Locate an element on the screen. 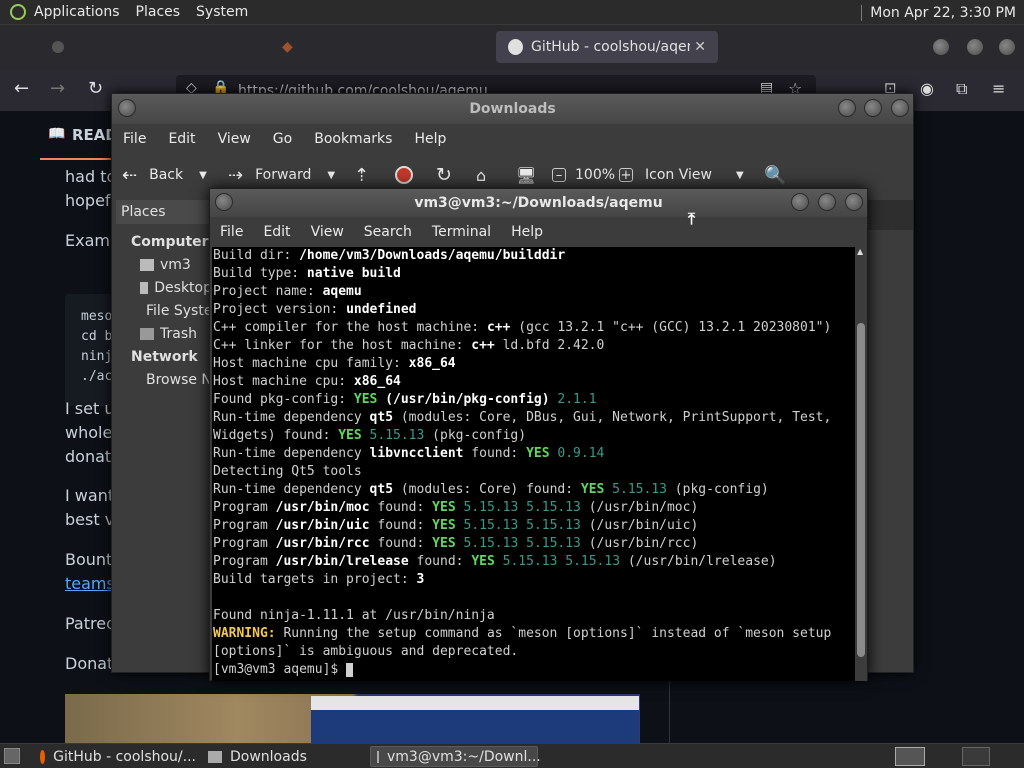 This screenshot has height=768, width=1024. file-view-area is located at coordinates (890, 215).